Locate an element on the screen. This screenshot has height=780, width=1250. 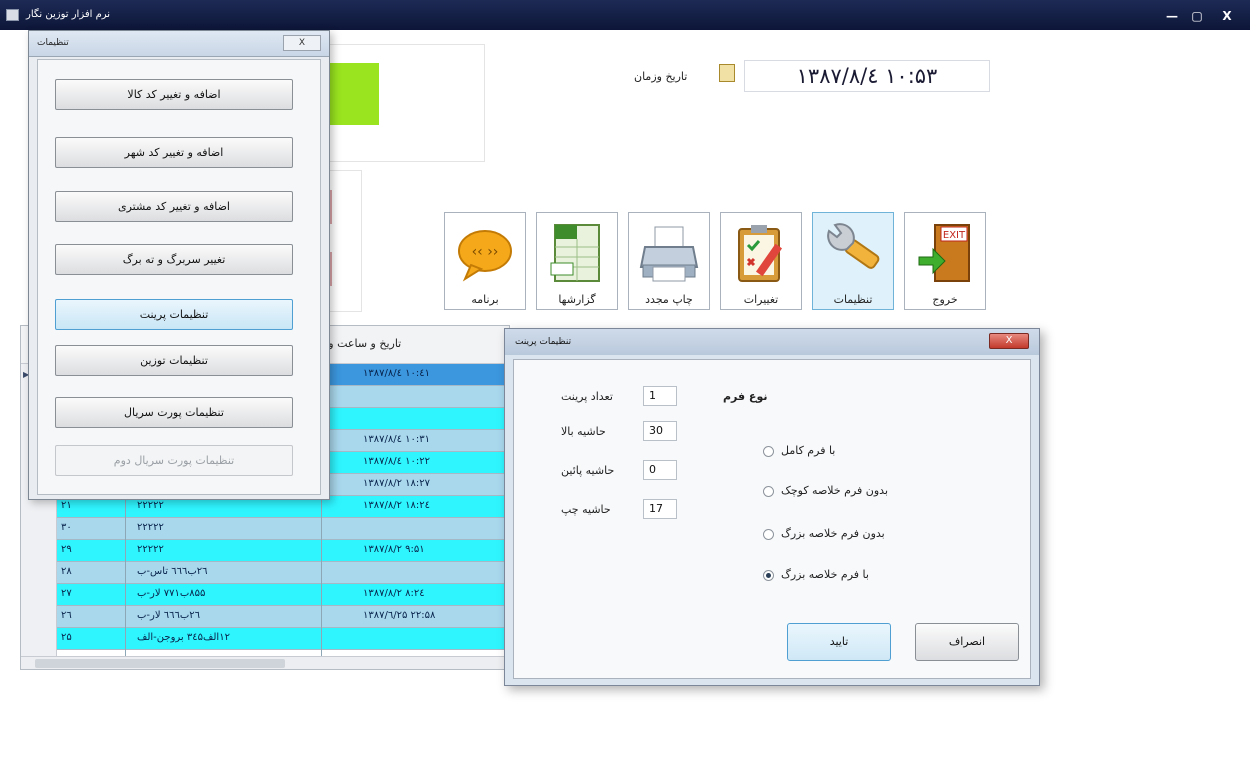
left-margin-input: 17 is located at coordinates (660, 509).